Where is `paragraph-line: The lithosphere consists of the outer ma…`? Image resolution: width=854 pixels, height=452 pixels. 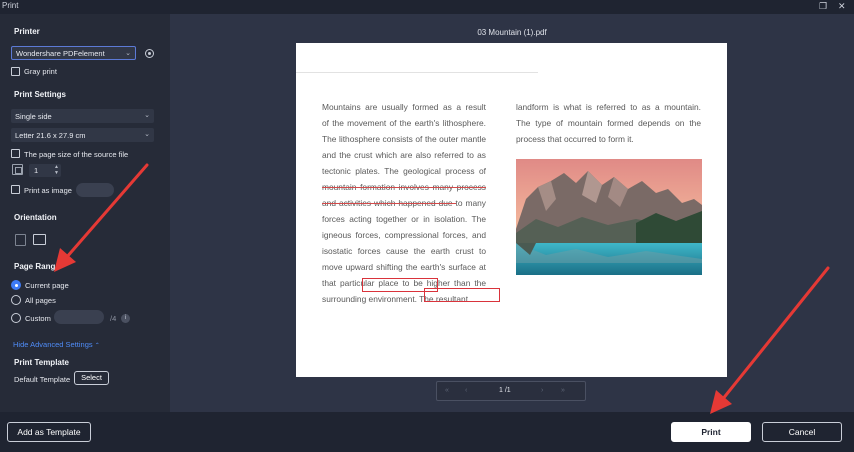
paragraph-line: The lithosphere consists of the outer ma… is located at coordinates (404, 139).